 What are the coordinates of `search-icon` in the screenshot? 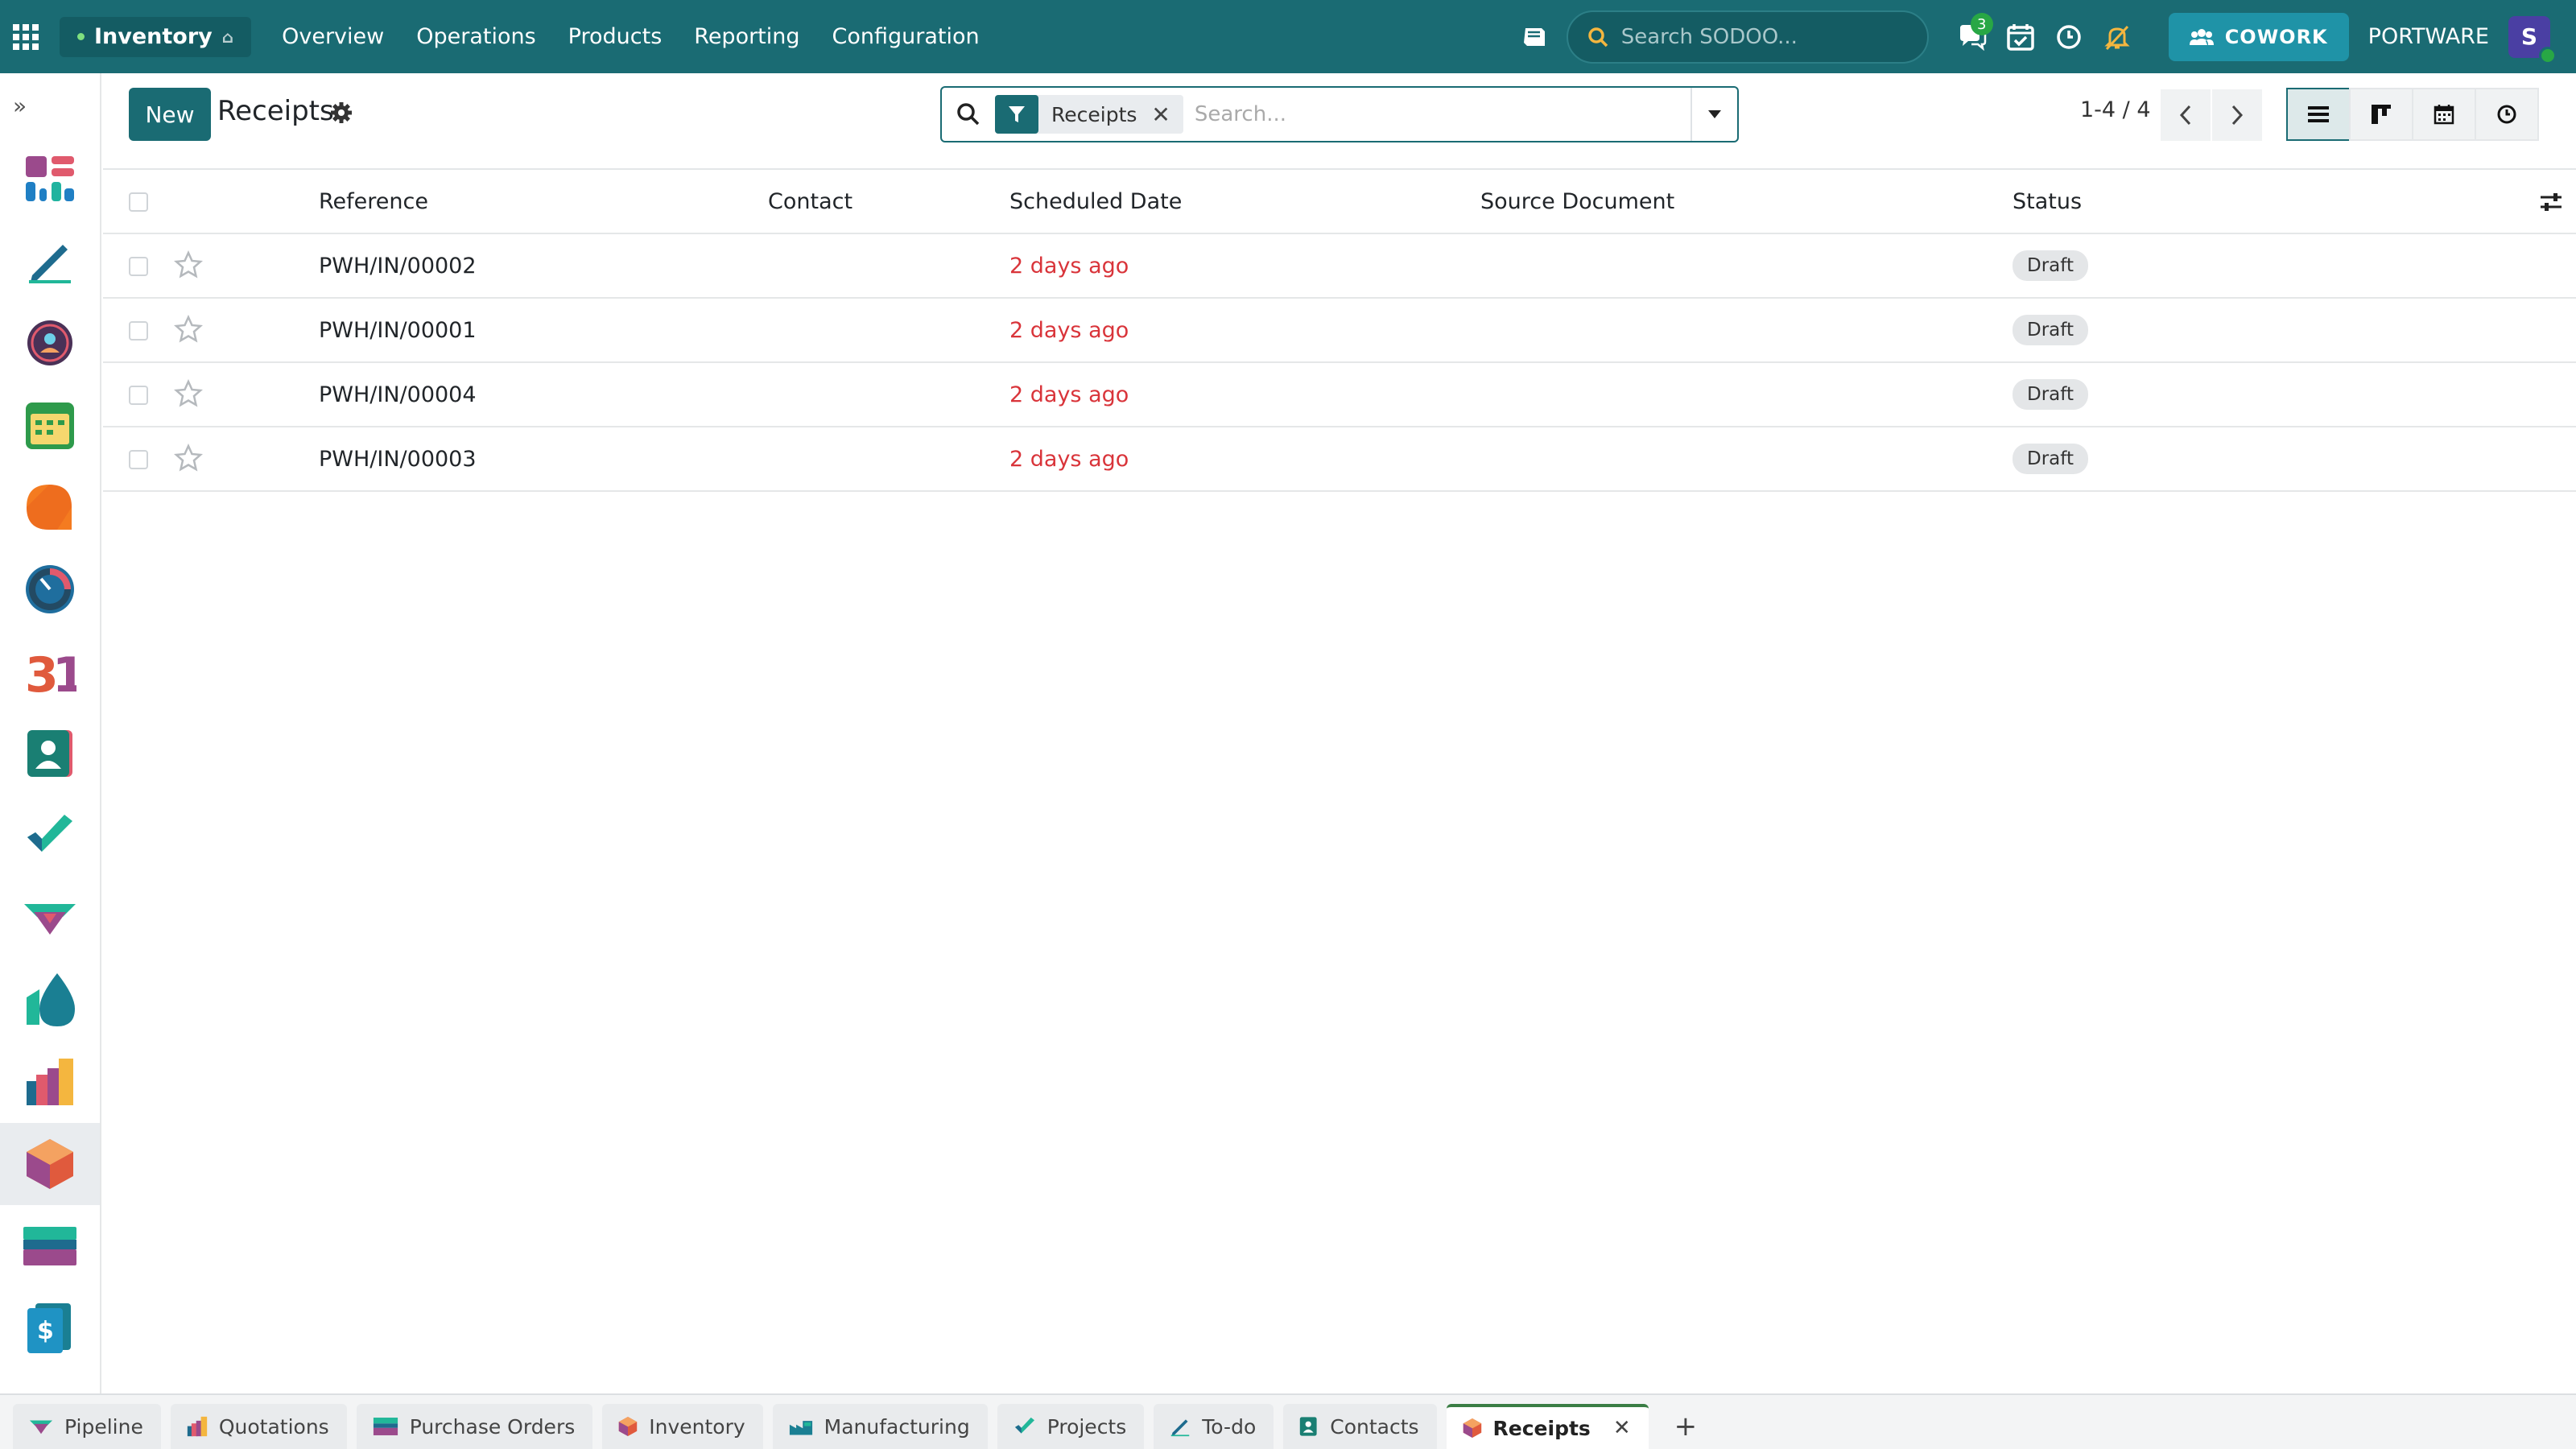 It's located at (1597, 37).